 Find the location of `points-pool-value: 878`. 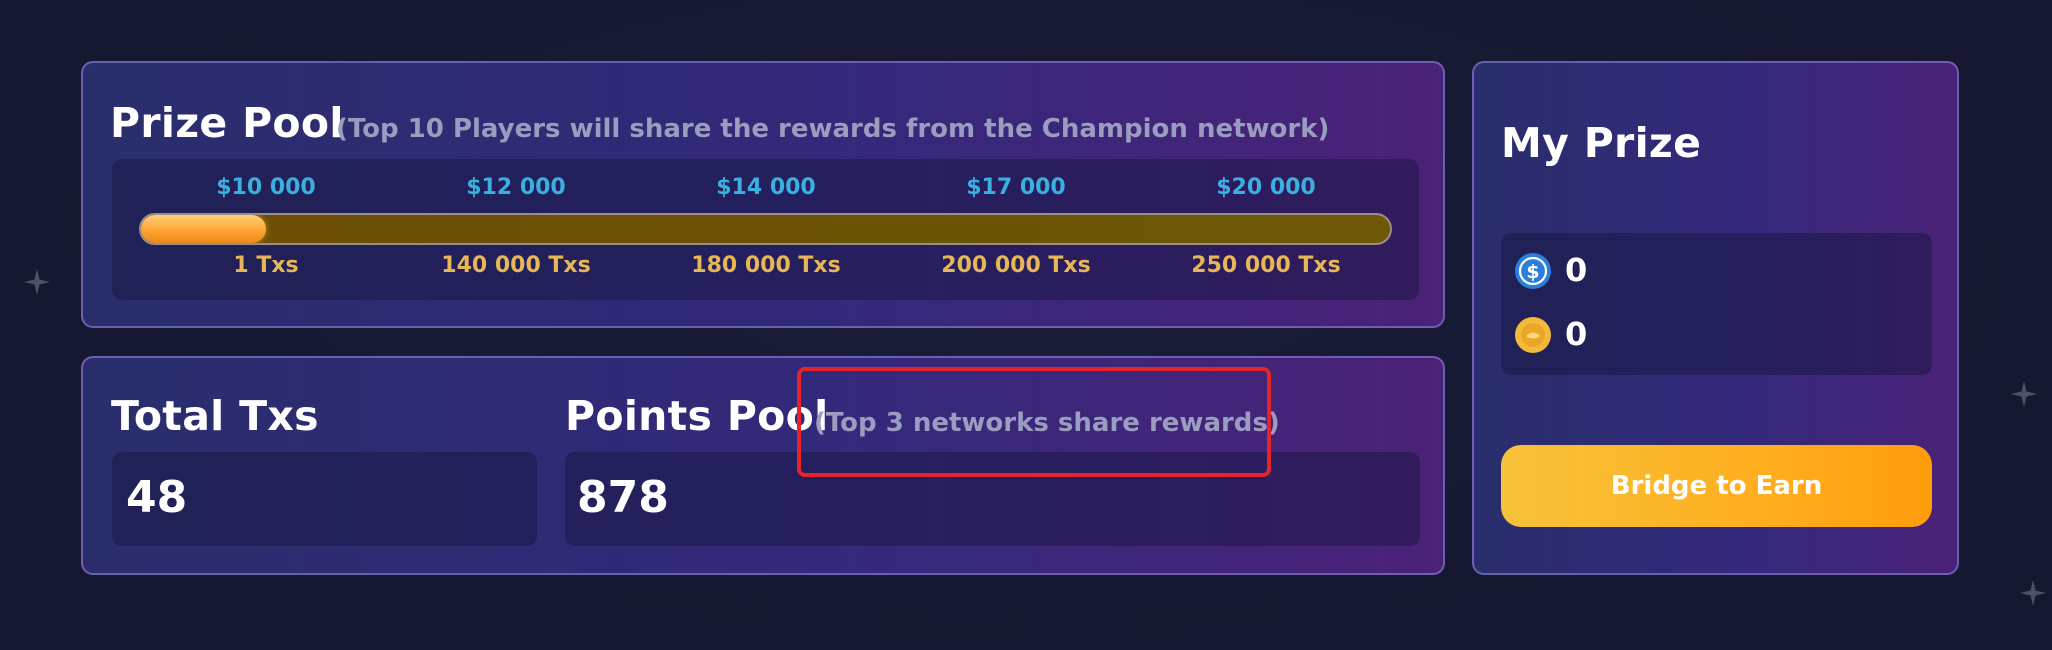

points-pool-value: 878 is located at coordinates (623, 497).